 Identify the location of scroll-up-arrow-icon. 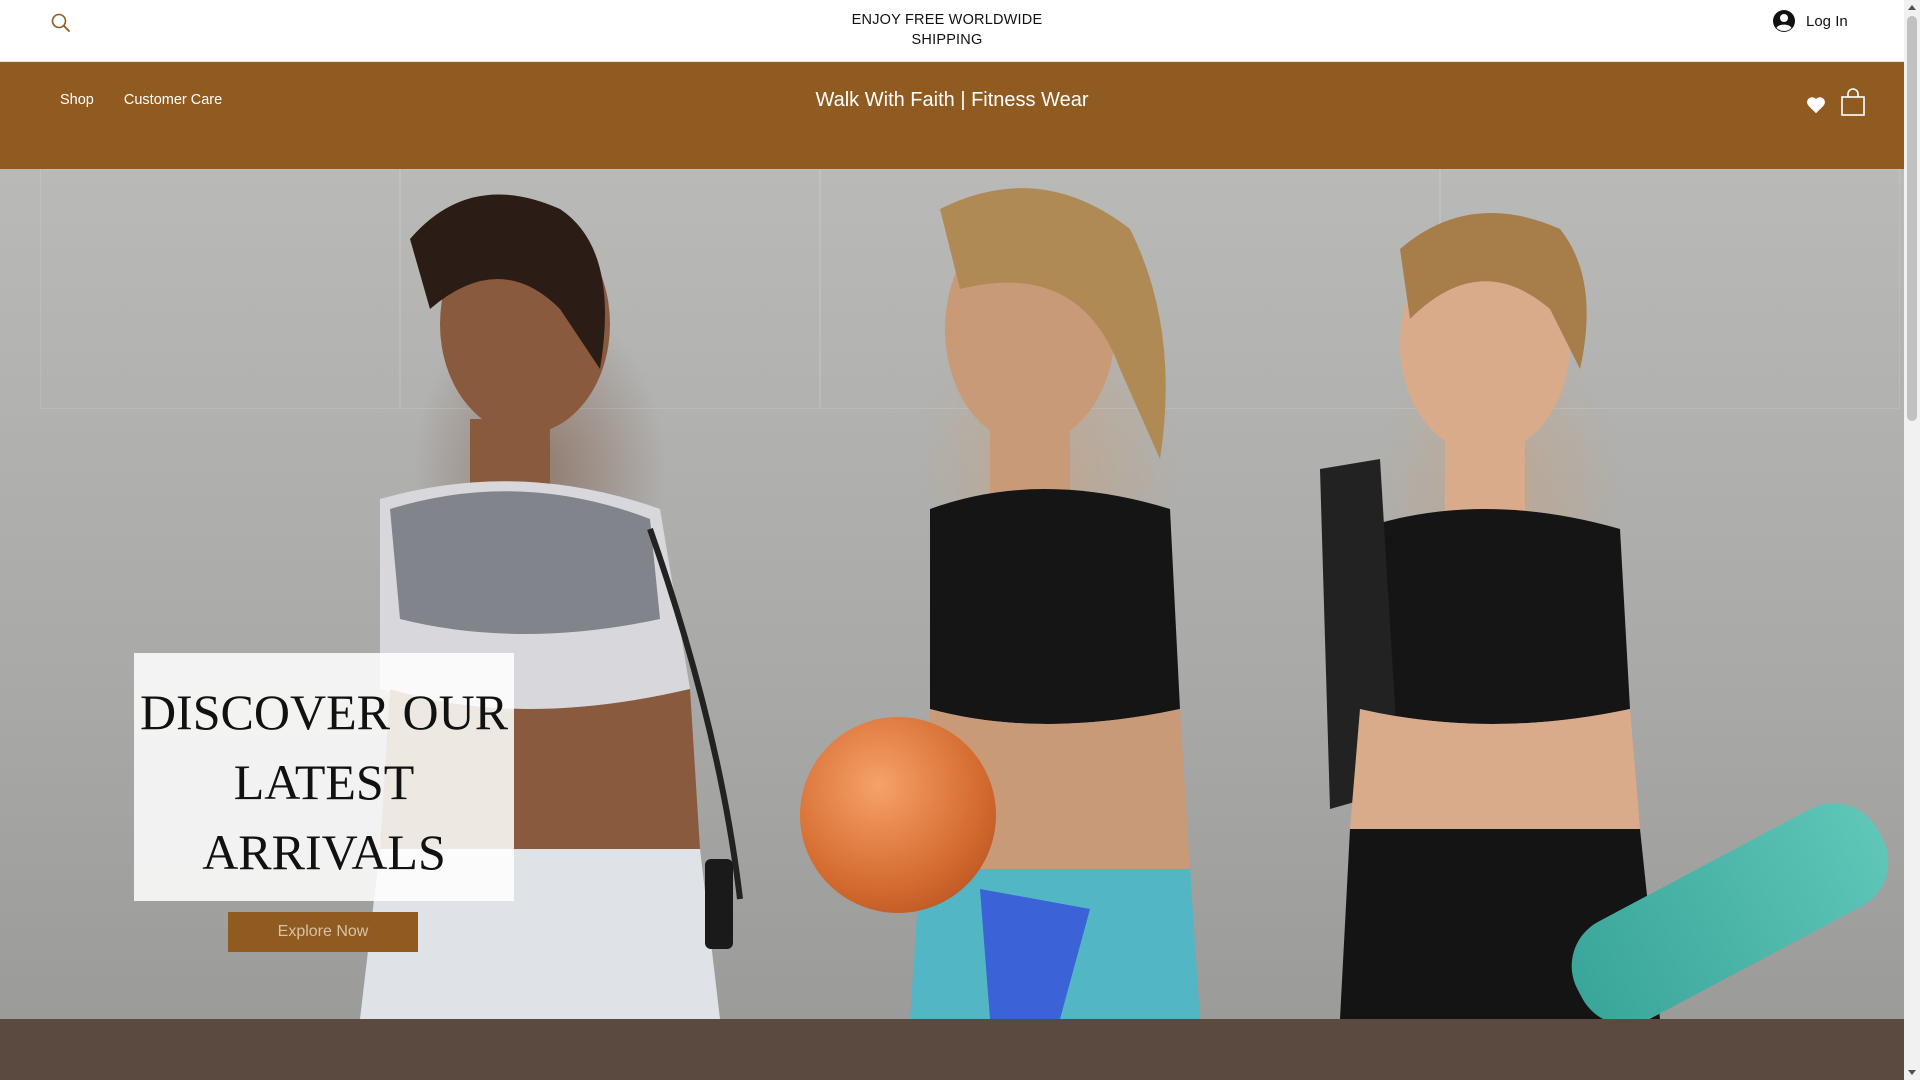
(1912, 7).